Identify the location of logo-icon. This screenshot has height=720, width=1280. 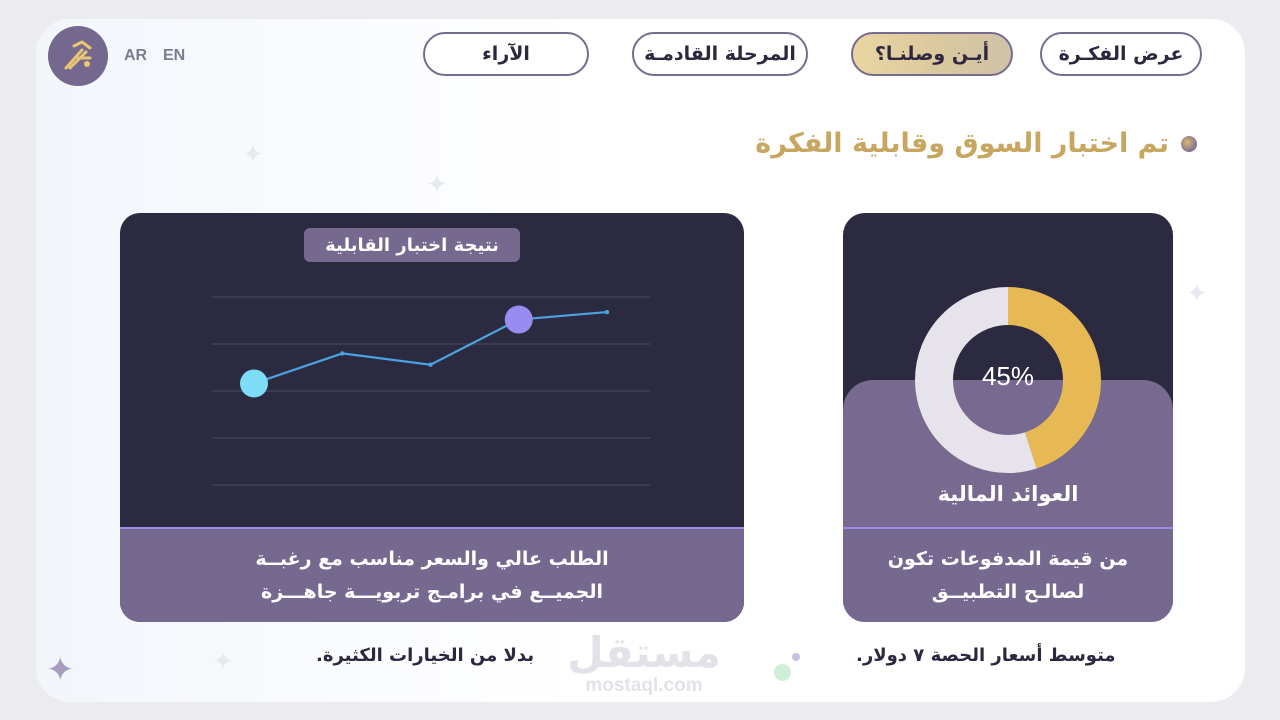
(78, 55).